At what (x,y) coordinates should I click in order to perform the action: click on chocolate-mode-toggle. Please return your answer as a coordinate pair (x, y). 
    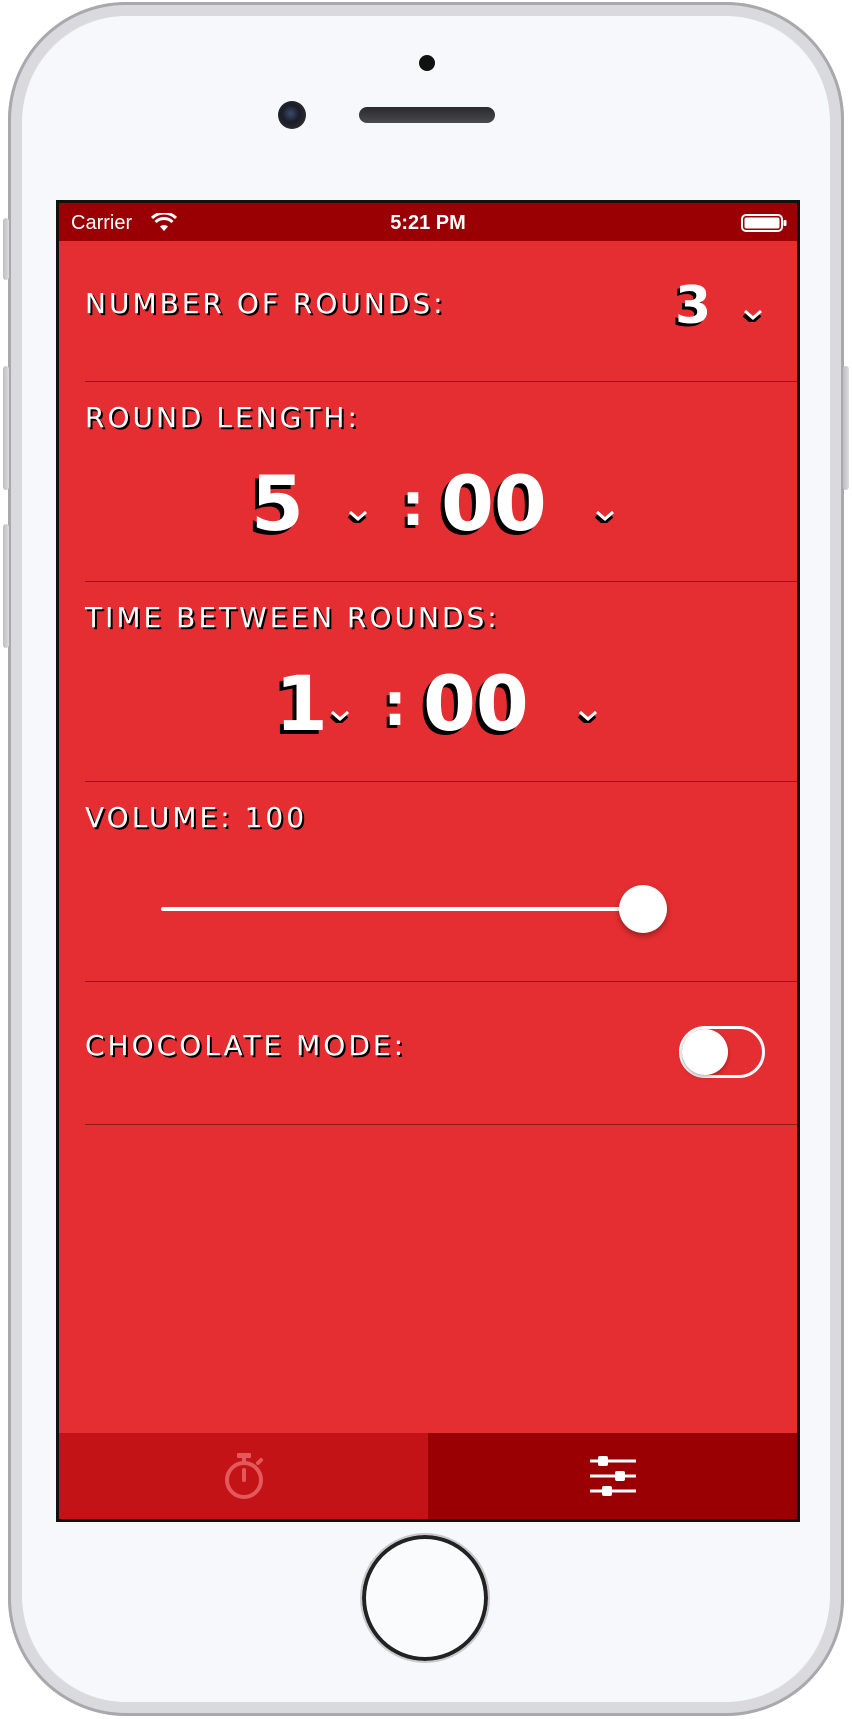
    Looking at the image, I should click on (722, 1052).